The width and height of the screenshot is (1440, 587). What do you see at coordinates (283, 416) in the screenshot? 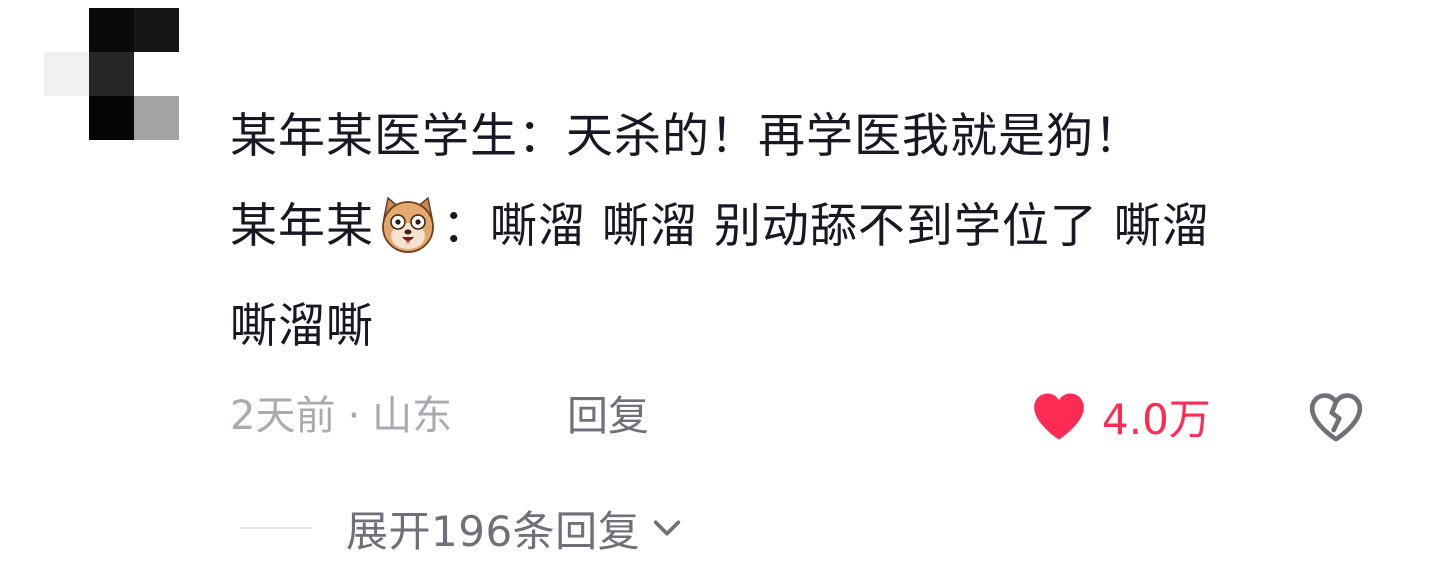
I see `comment-time: 2天前` at bounding box center [283, 416].